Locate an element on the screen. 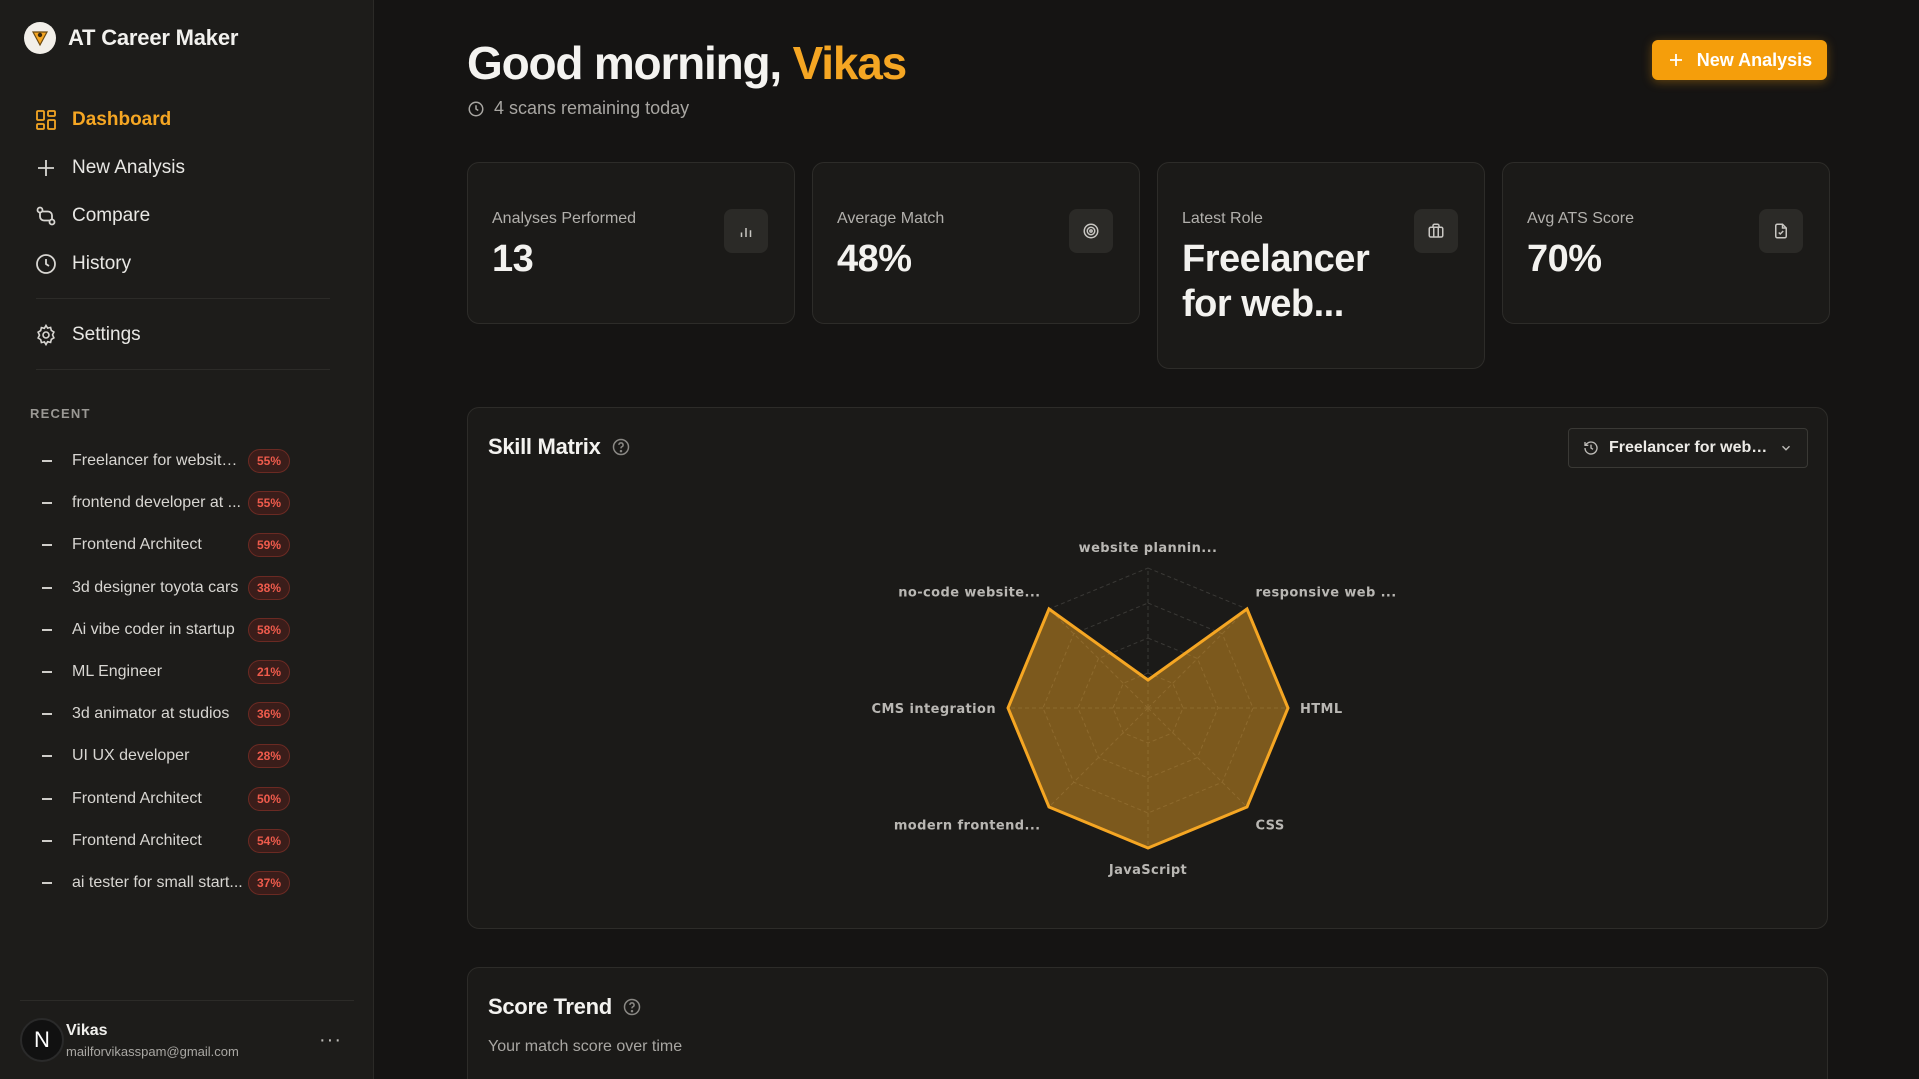 The width and height of the screenshot is (1919, 1079). score-trend-panel: Score Trend Your match score over time is located at coordinates (1147, 1023).